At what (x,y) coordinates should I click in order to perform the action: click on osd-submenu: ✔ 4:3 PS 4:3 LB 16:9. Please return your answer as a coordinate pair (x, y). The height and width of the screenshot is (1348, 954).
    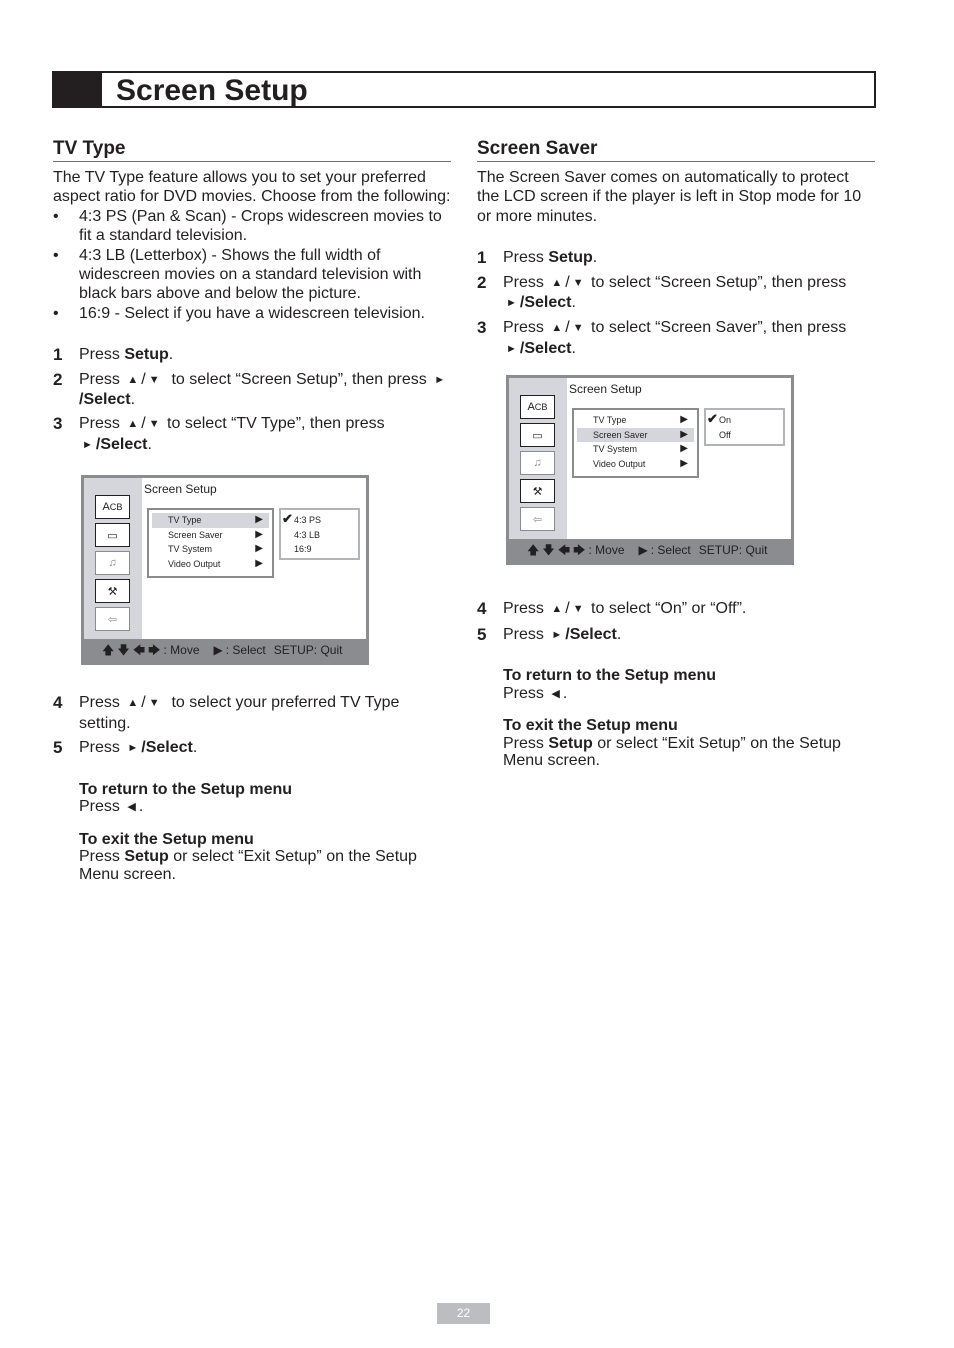
    Looking at the image, I should click on (319, 534).